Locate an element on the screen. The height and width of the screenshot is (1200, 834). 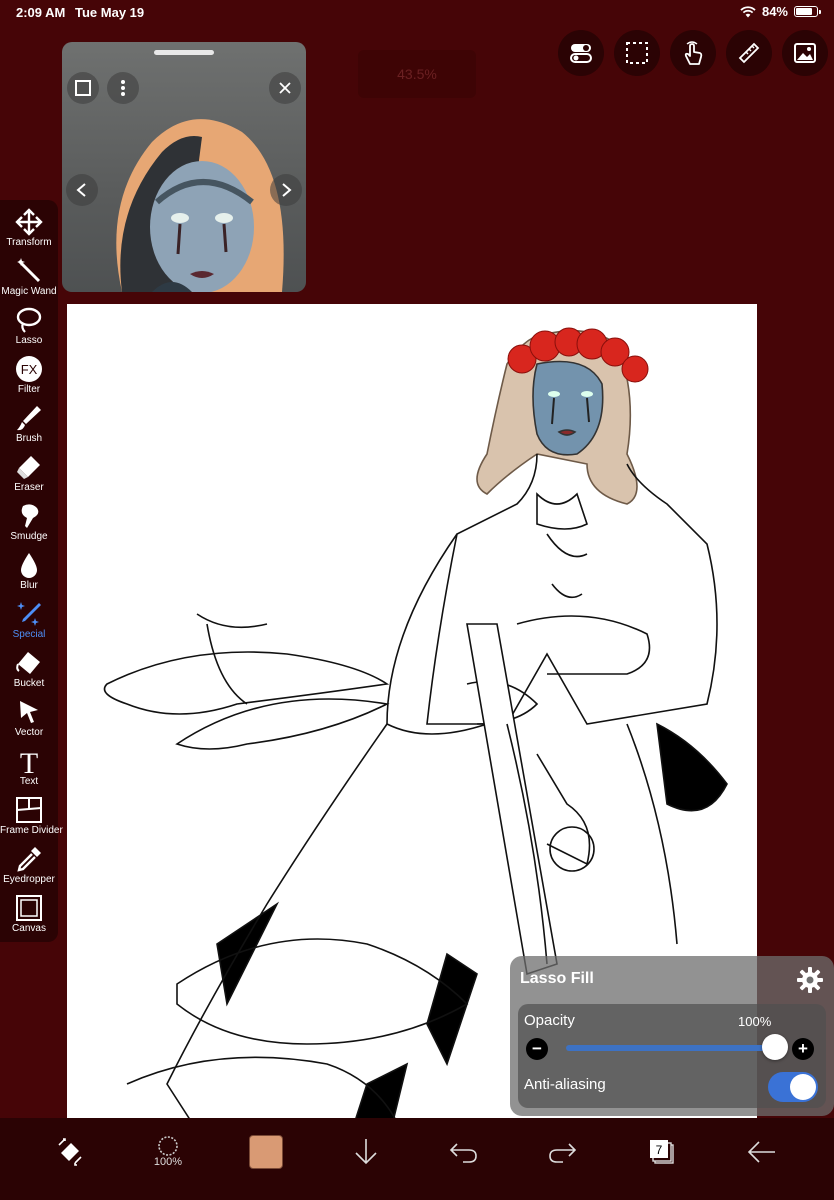
dashed-rect-icon is located at coordinates (637, 53).